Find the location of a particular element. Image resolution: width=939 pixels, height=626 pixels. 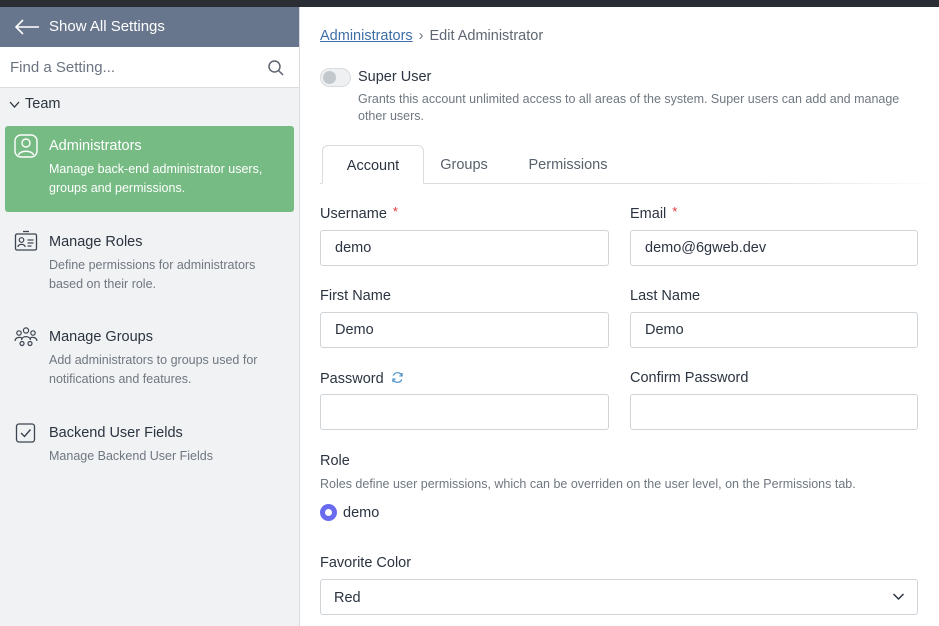

email-label: Email * is located at coordinates (654, 213).